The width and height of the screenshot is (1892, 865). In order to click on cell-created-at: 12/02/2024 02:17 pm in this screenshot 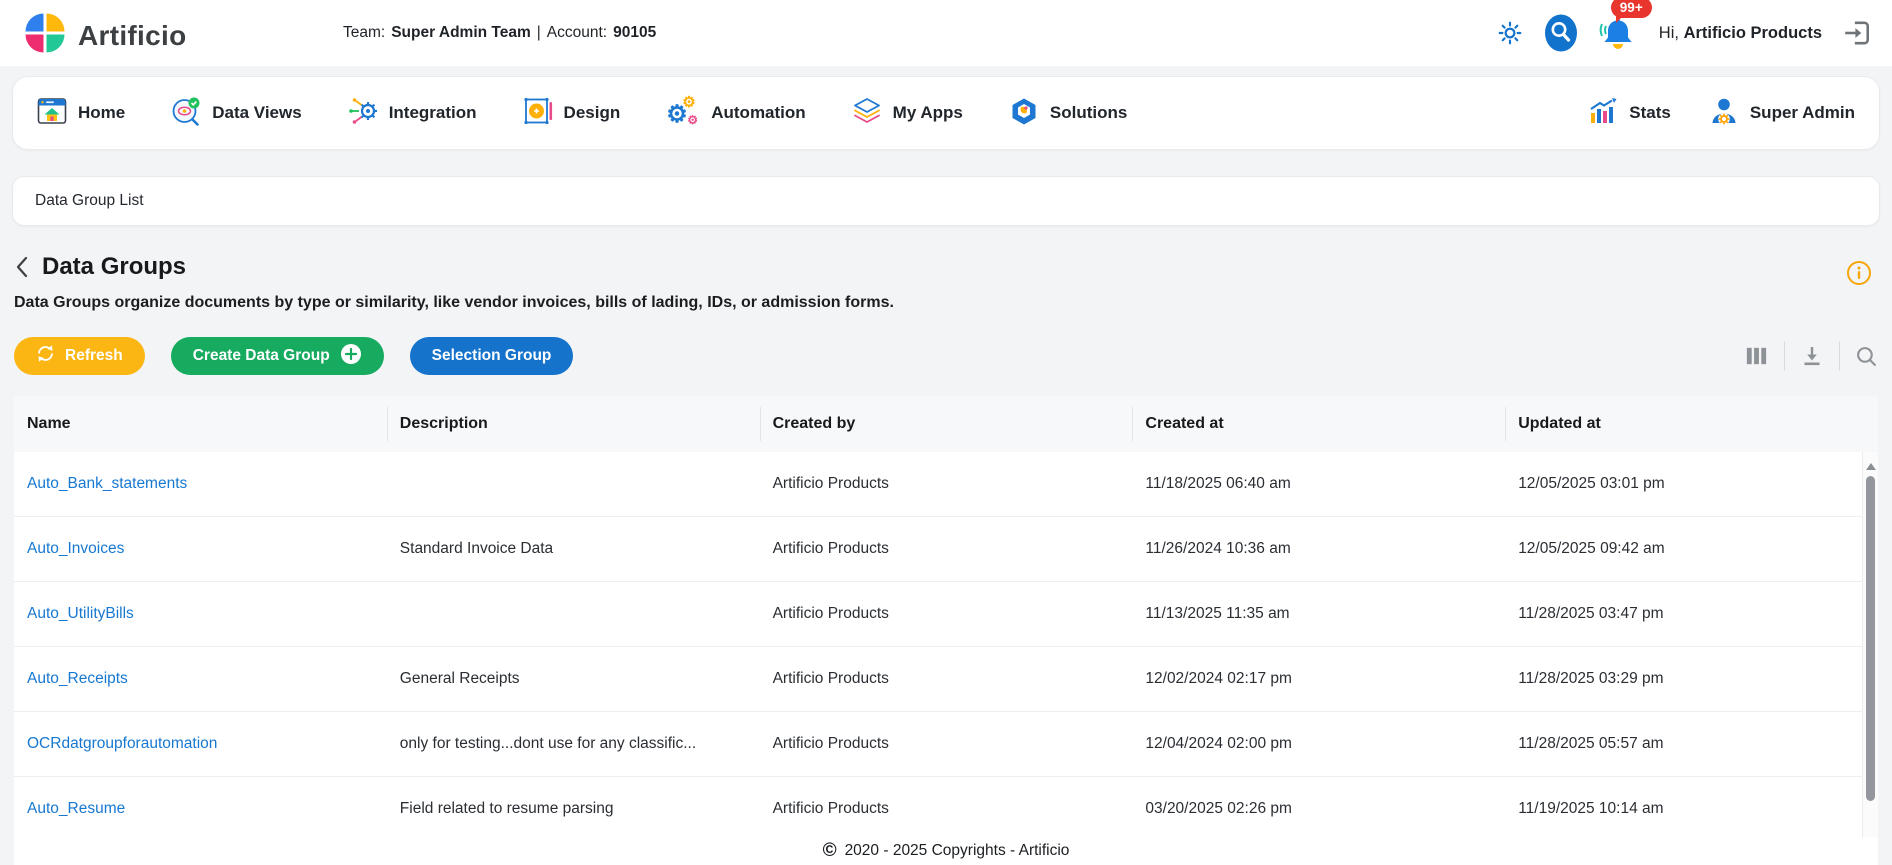, I will do `click(1218, 678)`.